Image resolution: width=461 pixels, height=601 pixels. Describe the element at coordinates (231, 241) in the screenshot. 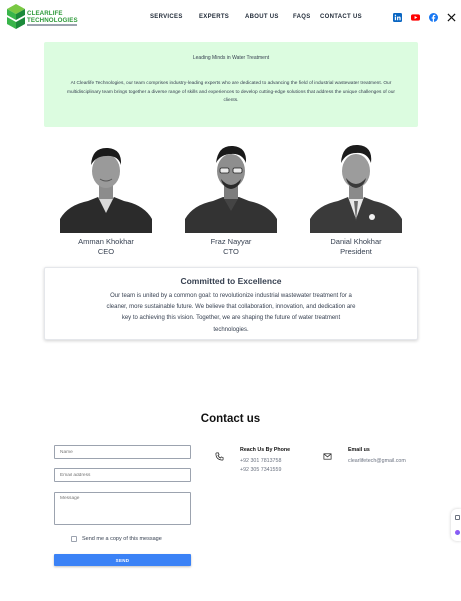

I see `team-member-name: Fraz Nayyar` at that location.